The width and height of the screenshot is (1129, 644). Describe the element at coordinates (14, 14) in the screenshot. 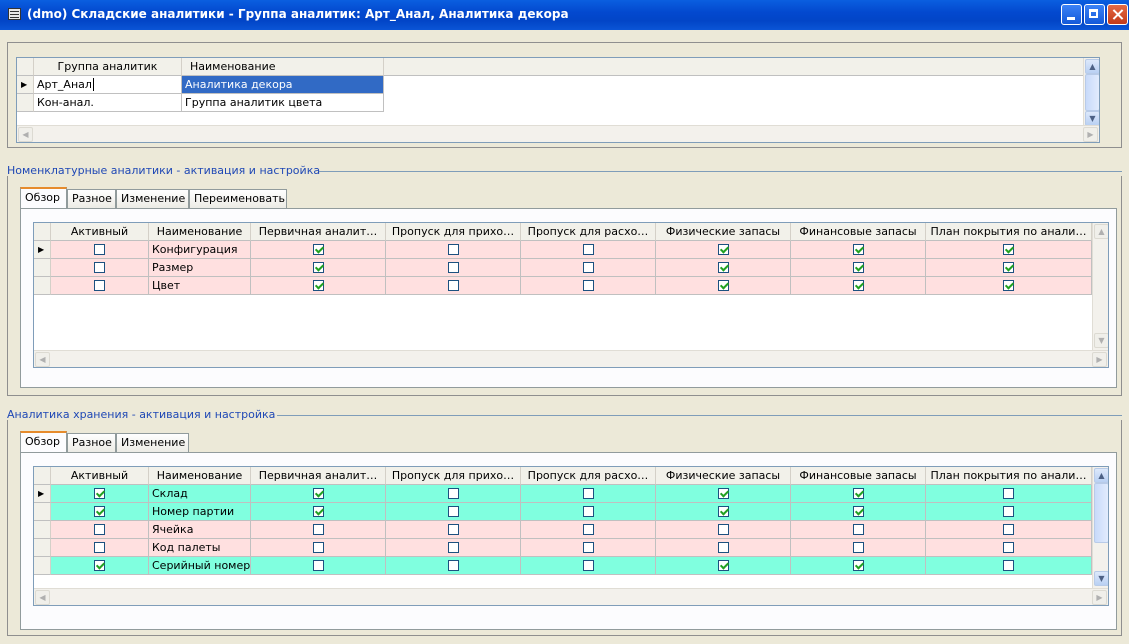

I see `form-icon` at that location.